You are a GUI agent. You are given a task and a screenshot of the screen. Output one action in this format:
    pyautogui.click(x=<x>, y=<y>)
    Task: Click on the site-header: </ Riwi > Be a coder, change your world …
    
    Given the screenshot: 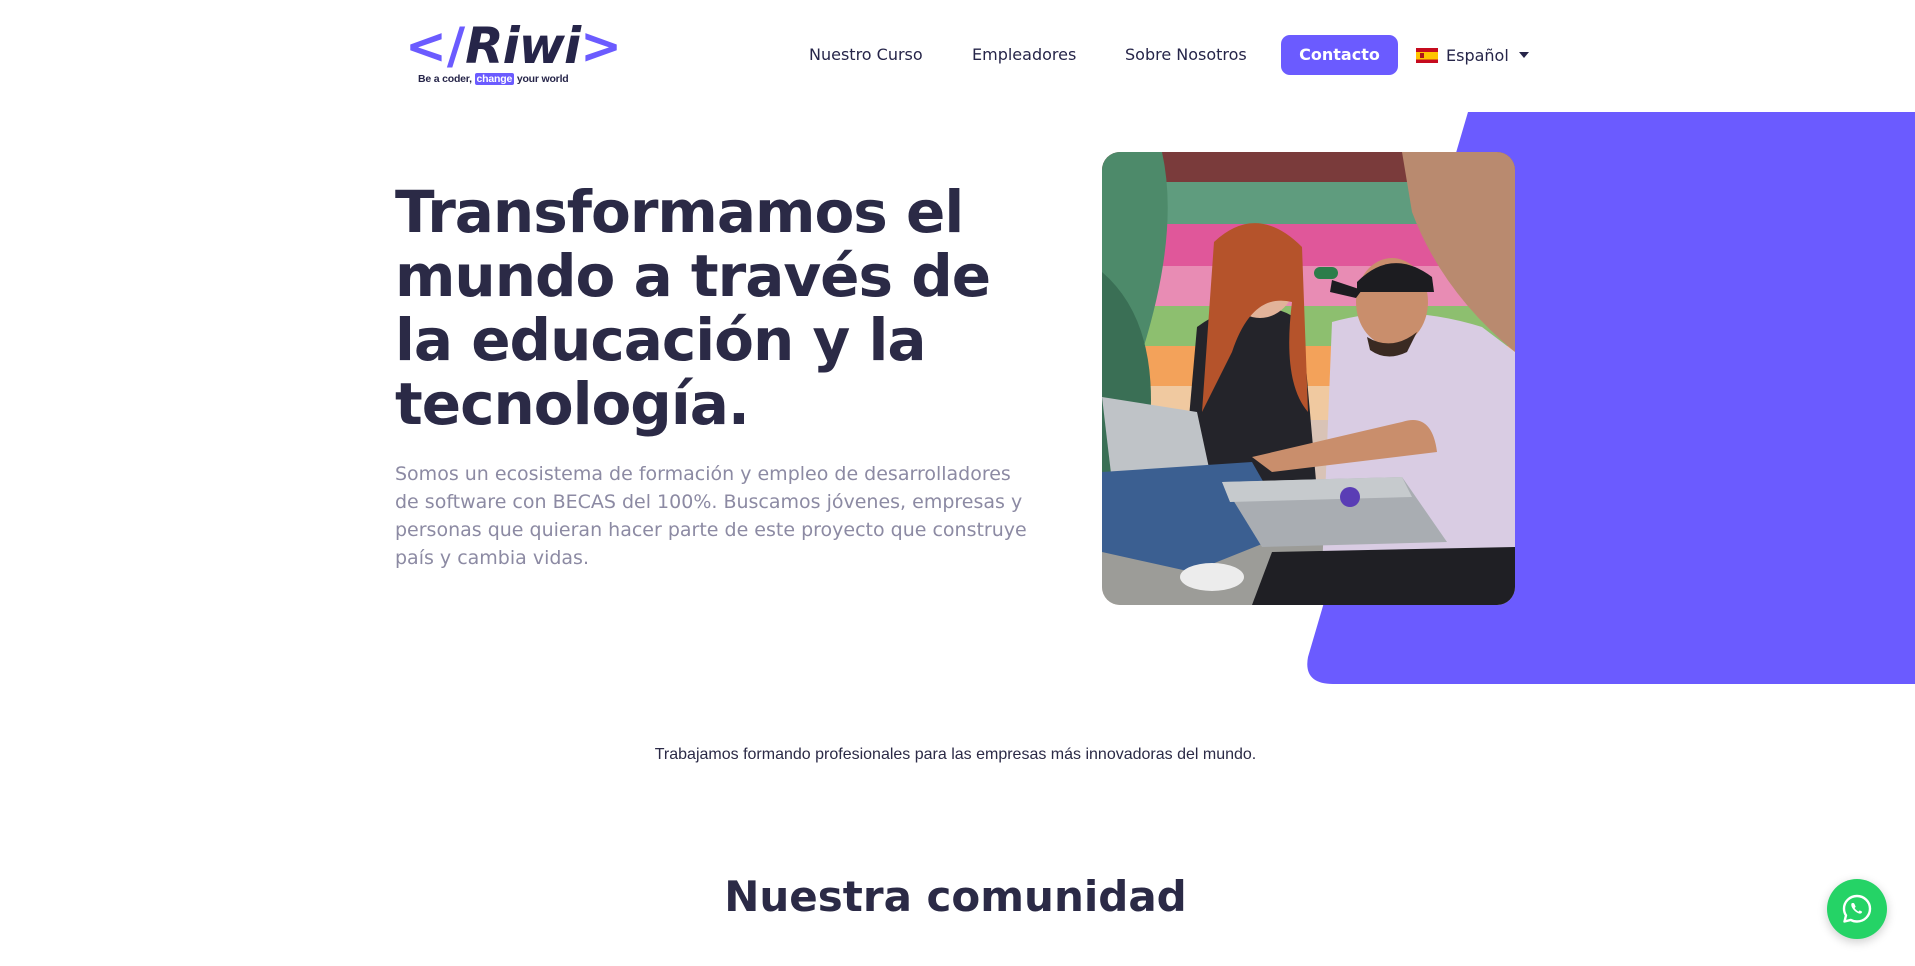 What is the action you would take?
    pyautogui.click(x=957, y=55)
    